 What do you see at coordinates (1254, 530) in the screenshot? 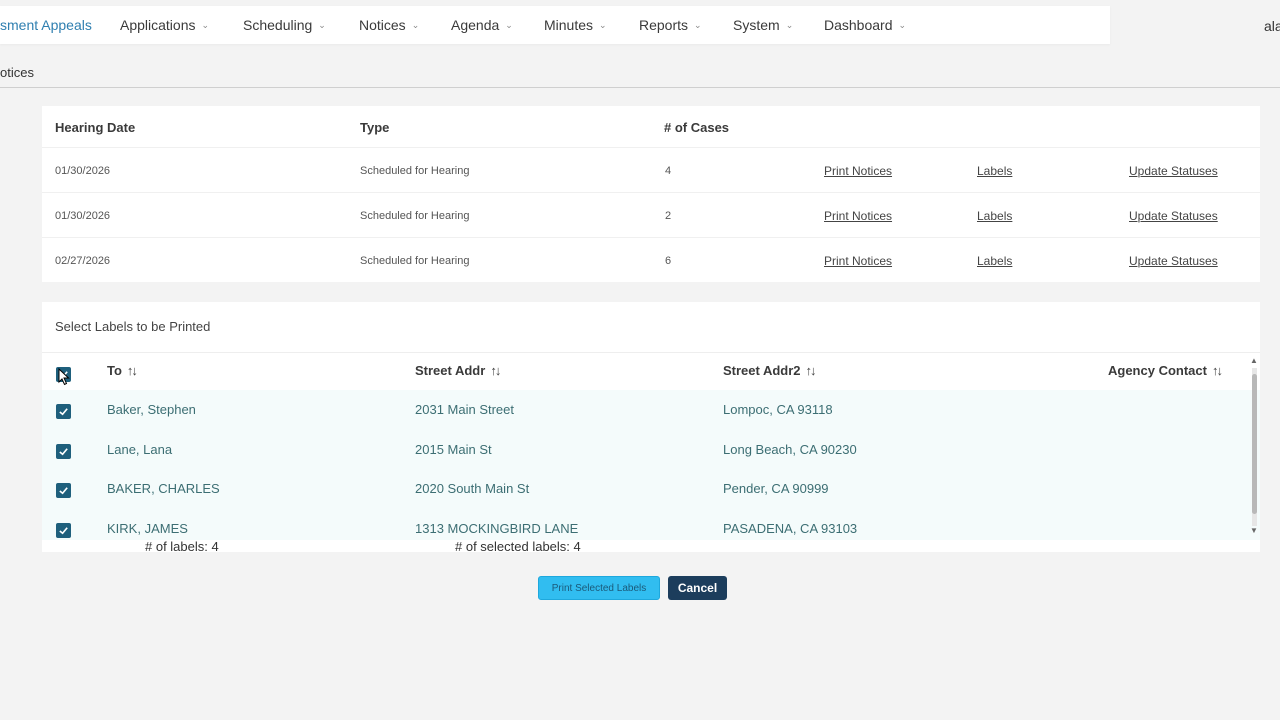
I see `scroll-down-icon: ▼` at bounding box center [1254, 530].